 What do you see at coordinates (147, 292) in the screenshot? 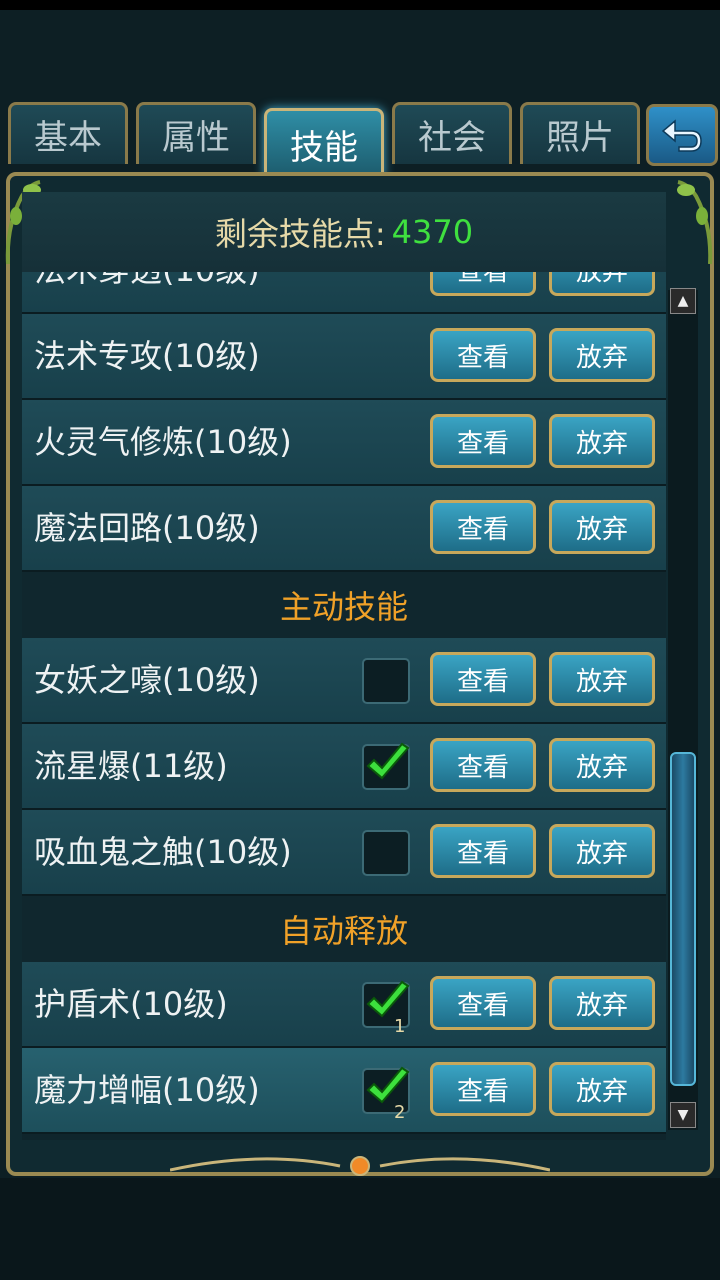
I see `skill-name: 法术穿透(10级)` at bounding box center [147, 292].